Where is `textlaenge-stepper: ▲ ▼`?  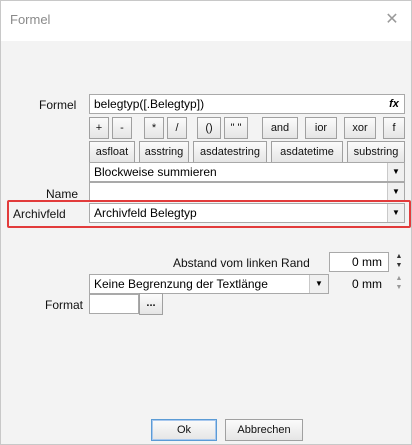
textlaenge-stepper: ▲ ▼ is located at coordinates (399, 284).